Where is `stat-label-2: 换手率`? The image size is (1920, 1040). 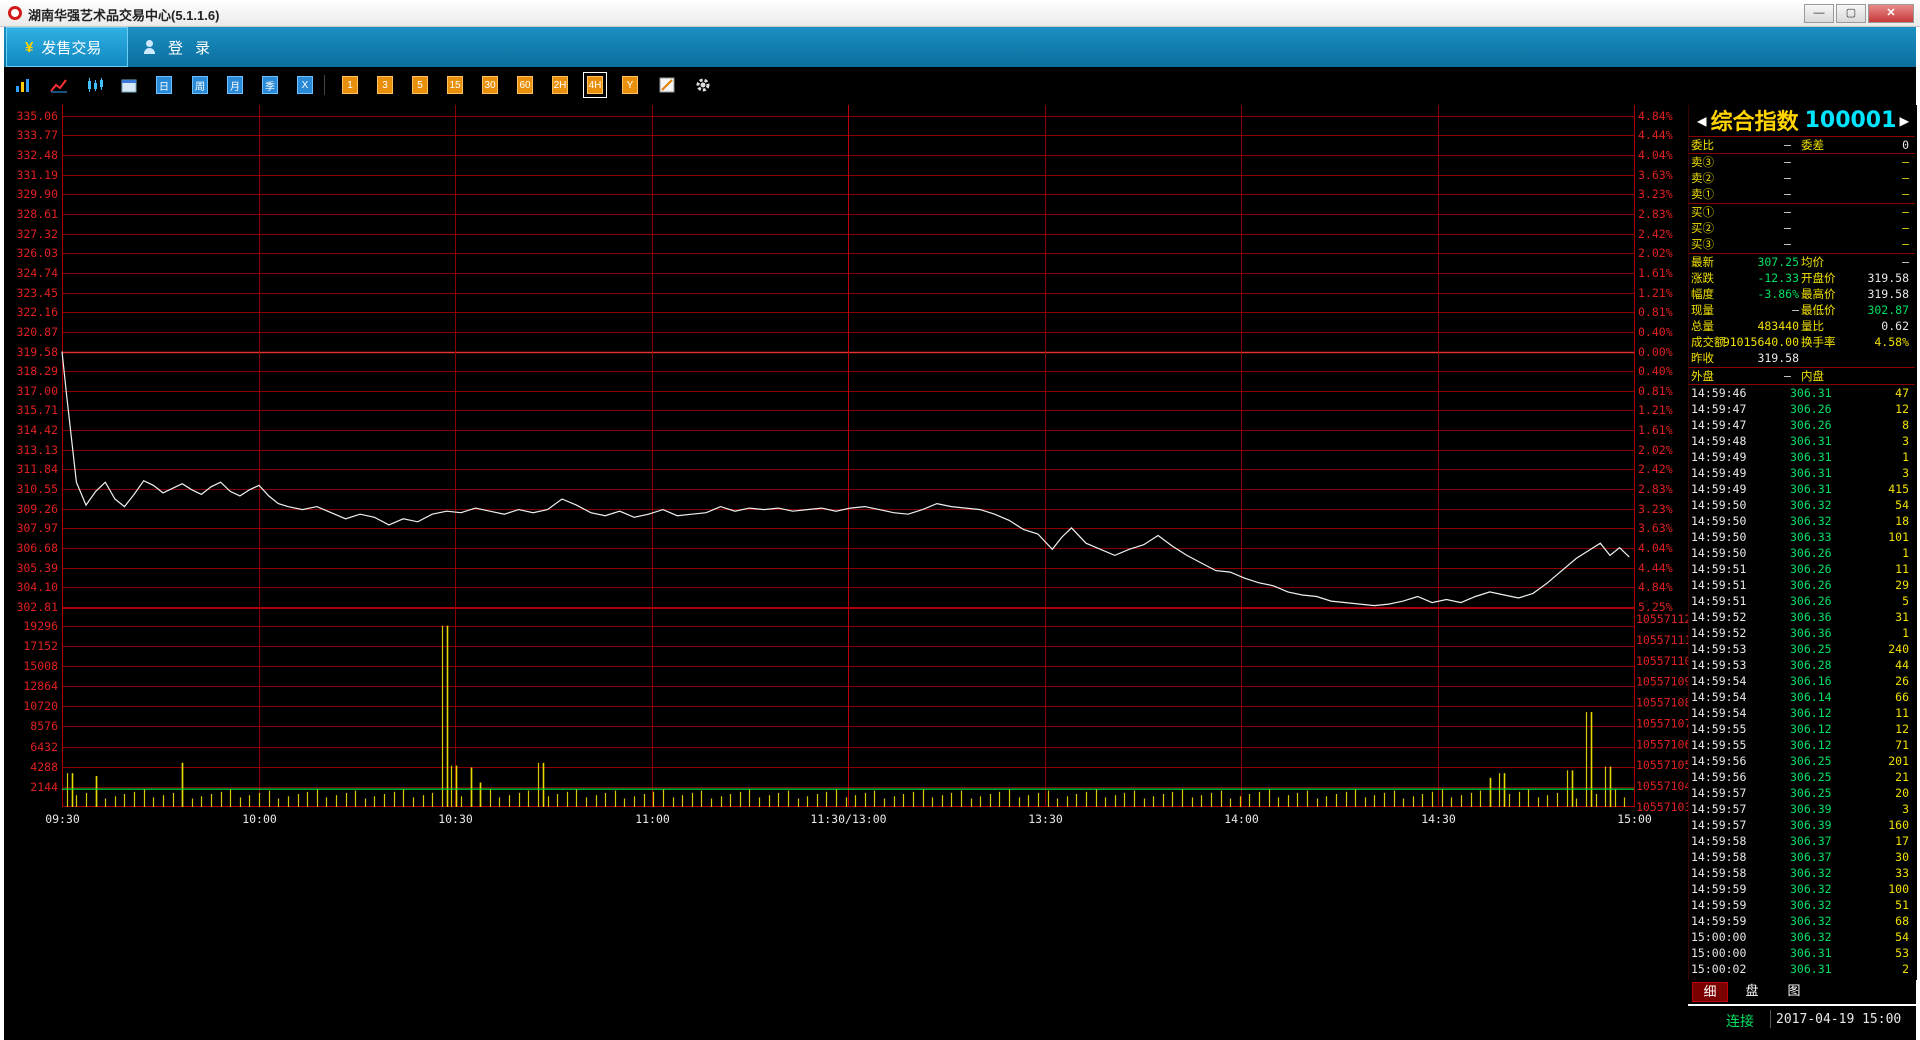
stat-label-2: 换手率 is located at coordinates (1818, 342).